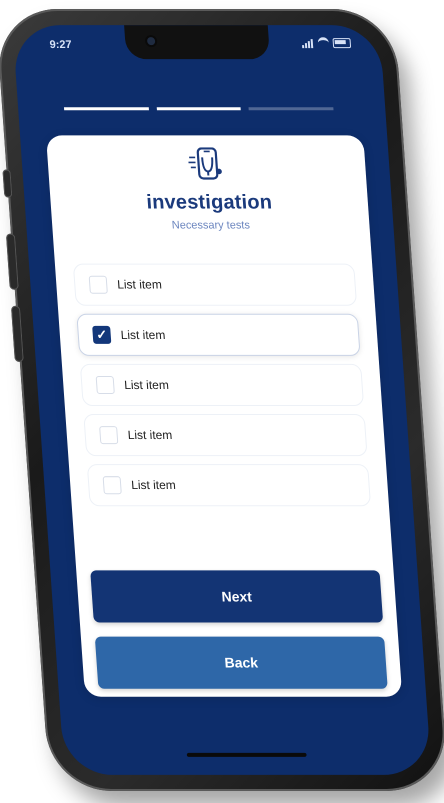 Image resolution: width=444 pixels, height=803 pixels. I want to click on next-button: Next, so click(237, 596).